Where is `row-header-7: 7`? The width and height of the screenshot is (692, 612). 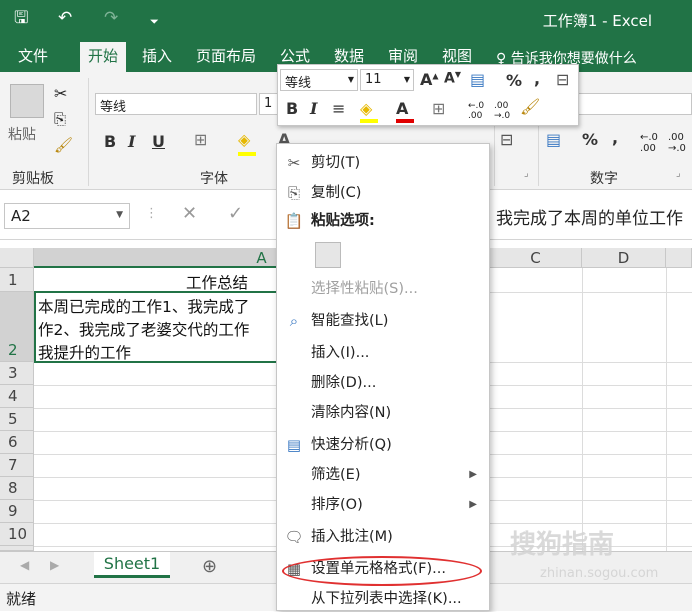 row-header-7: 7 is located at coordinates (17, 465).